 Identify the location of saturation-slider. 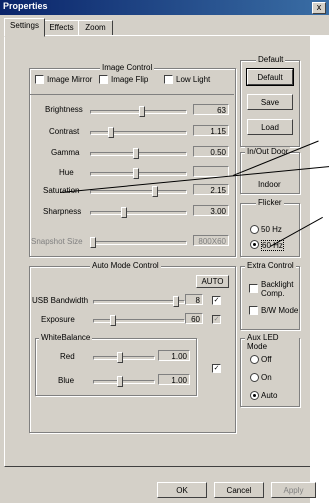
(155, 191).